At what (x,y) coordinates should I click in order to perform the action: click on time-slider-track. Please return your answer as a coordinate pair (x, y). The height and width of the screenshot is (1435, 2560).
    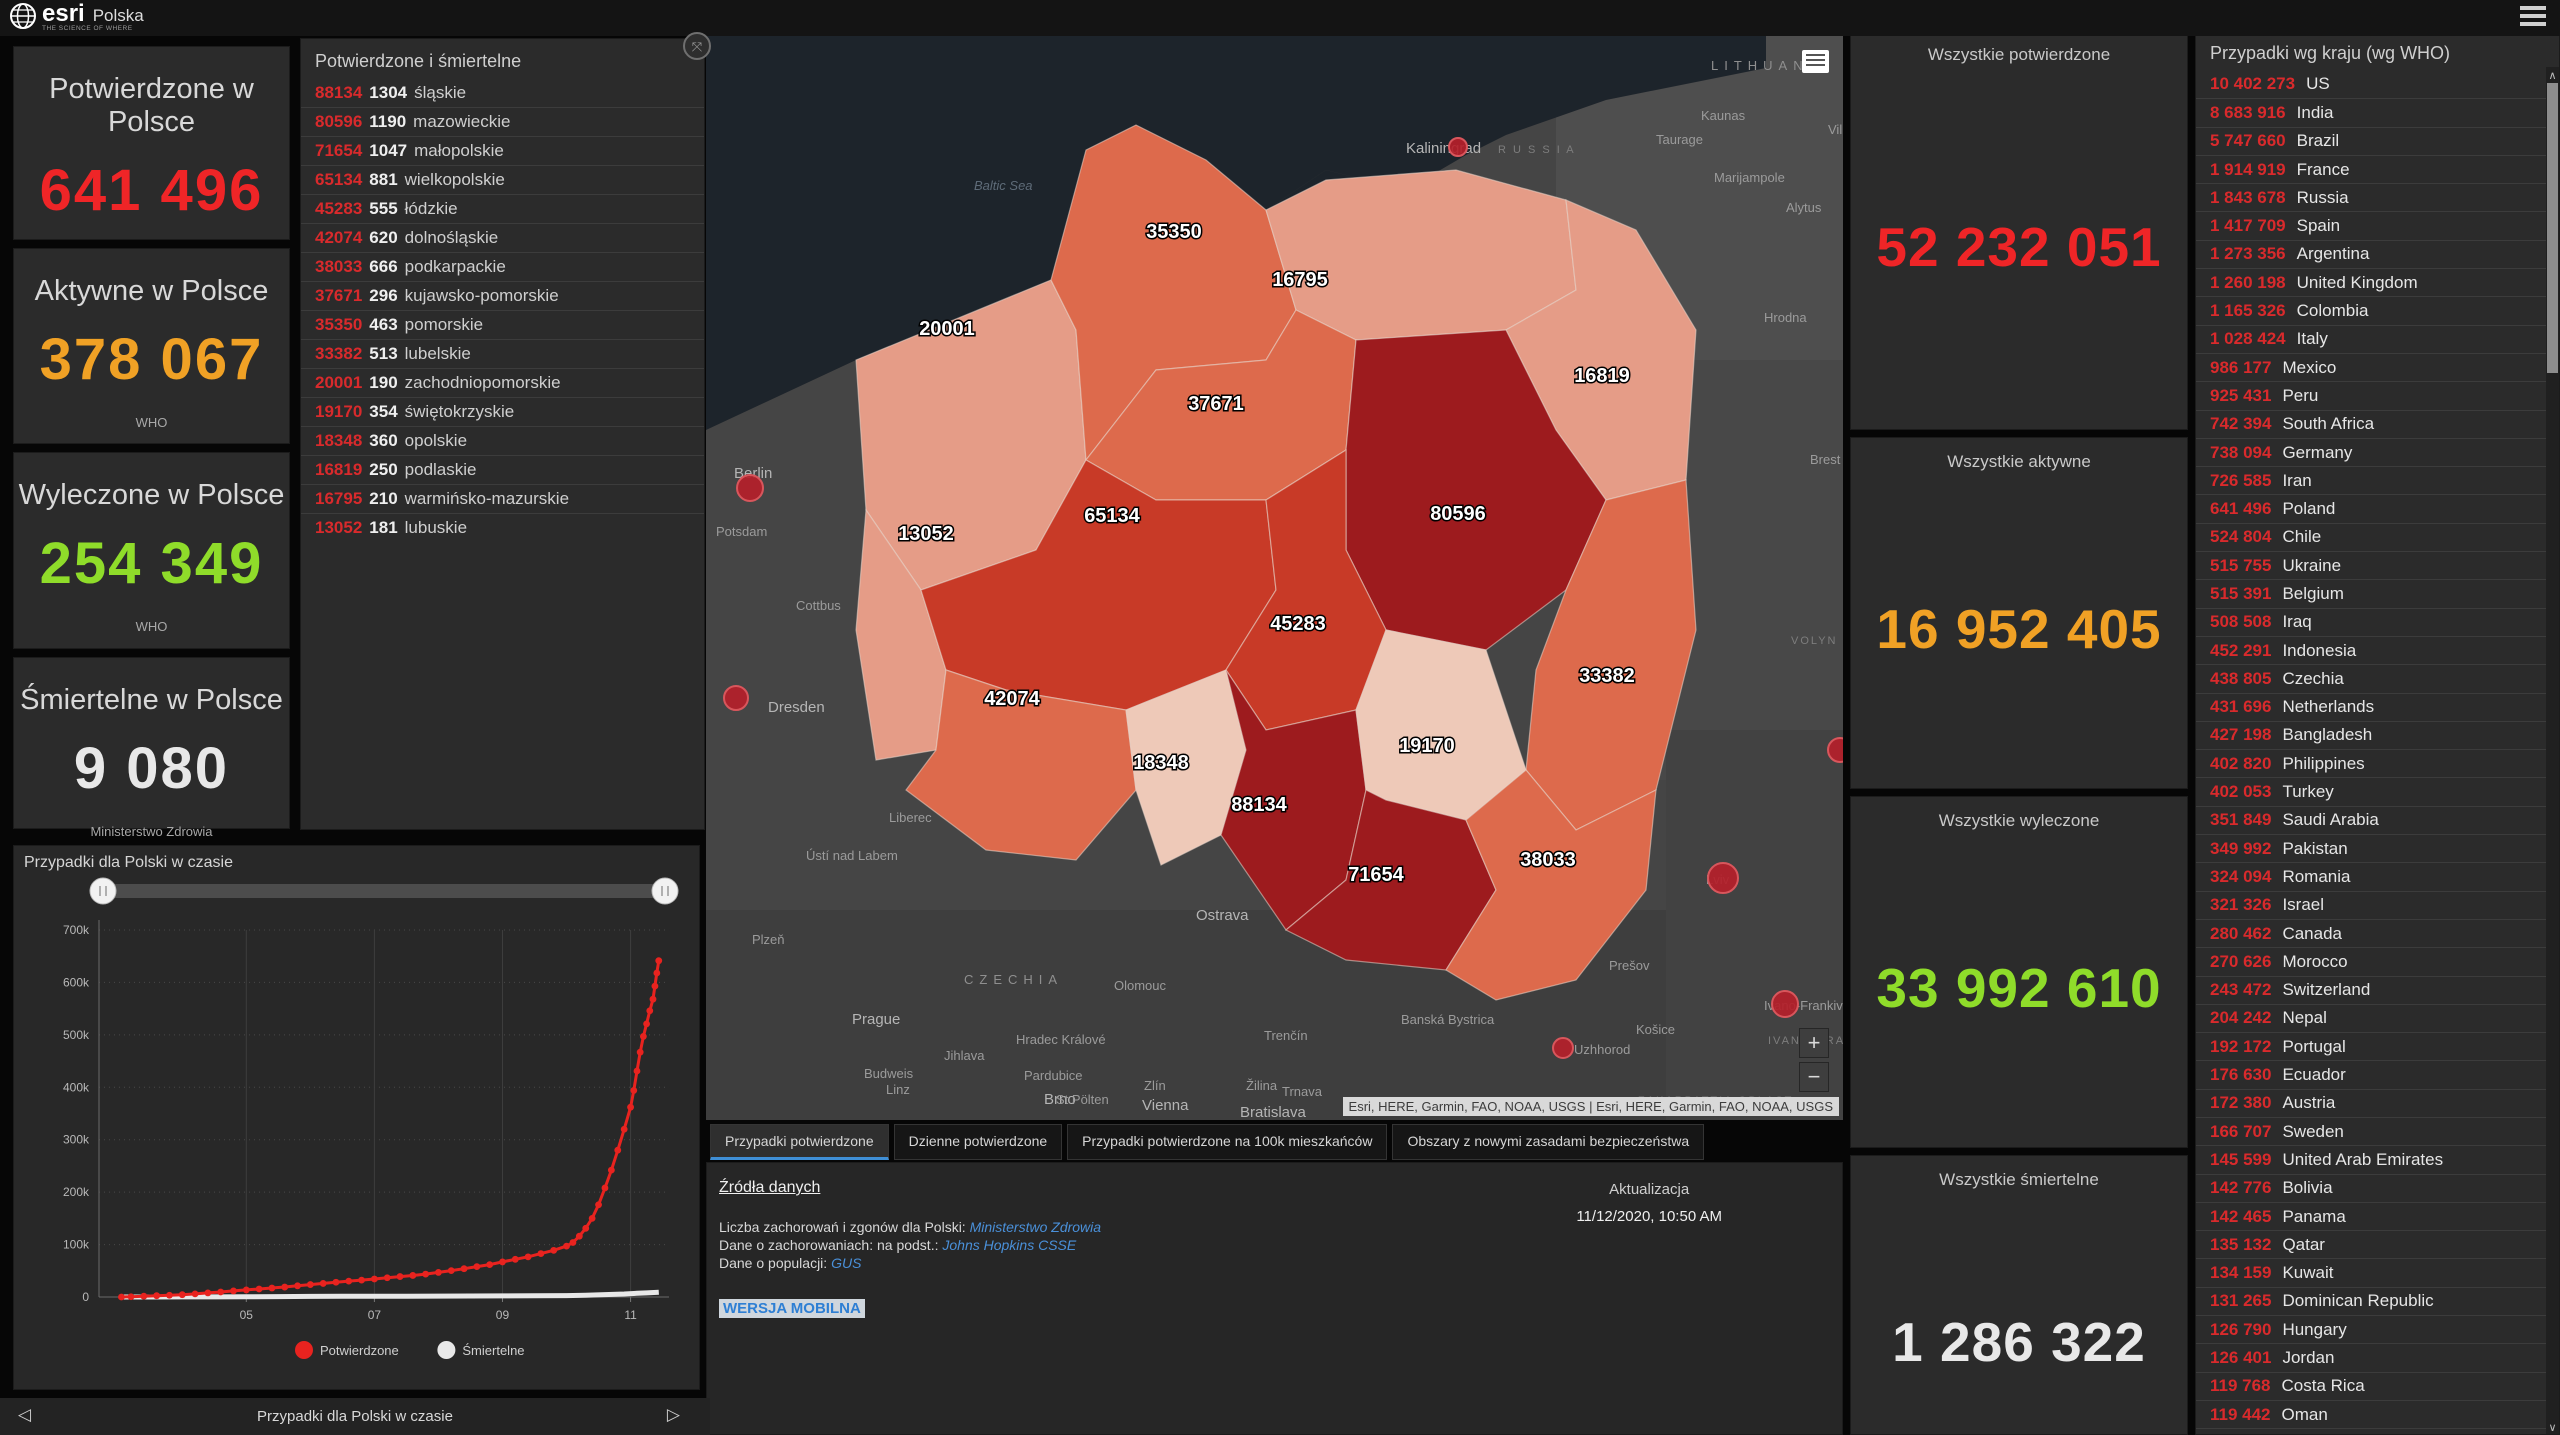
    Looking at the image, I should click on (384, 891).